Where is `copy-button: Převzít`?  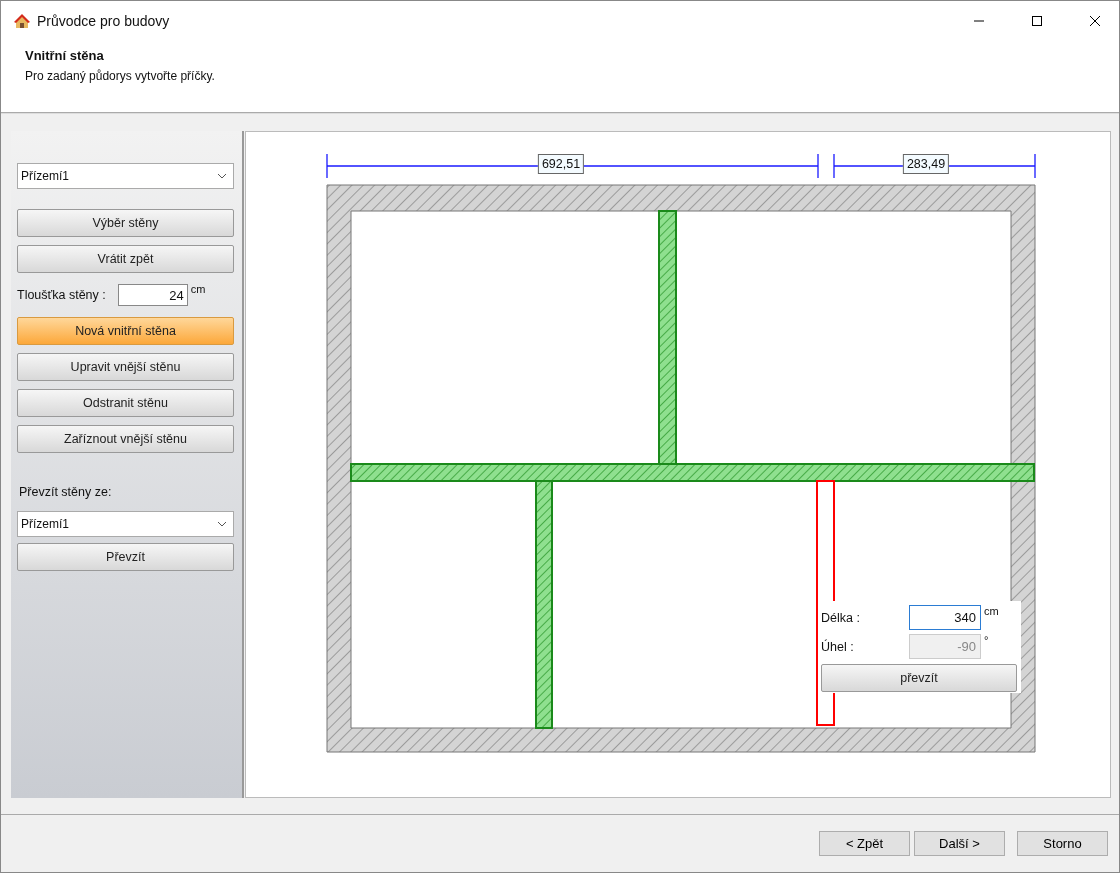
copy-button: Převzít is located at coordinates (125, 557).